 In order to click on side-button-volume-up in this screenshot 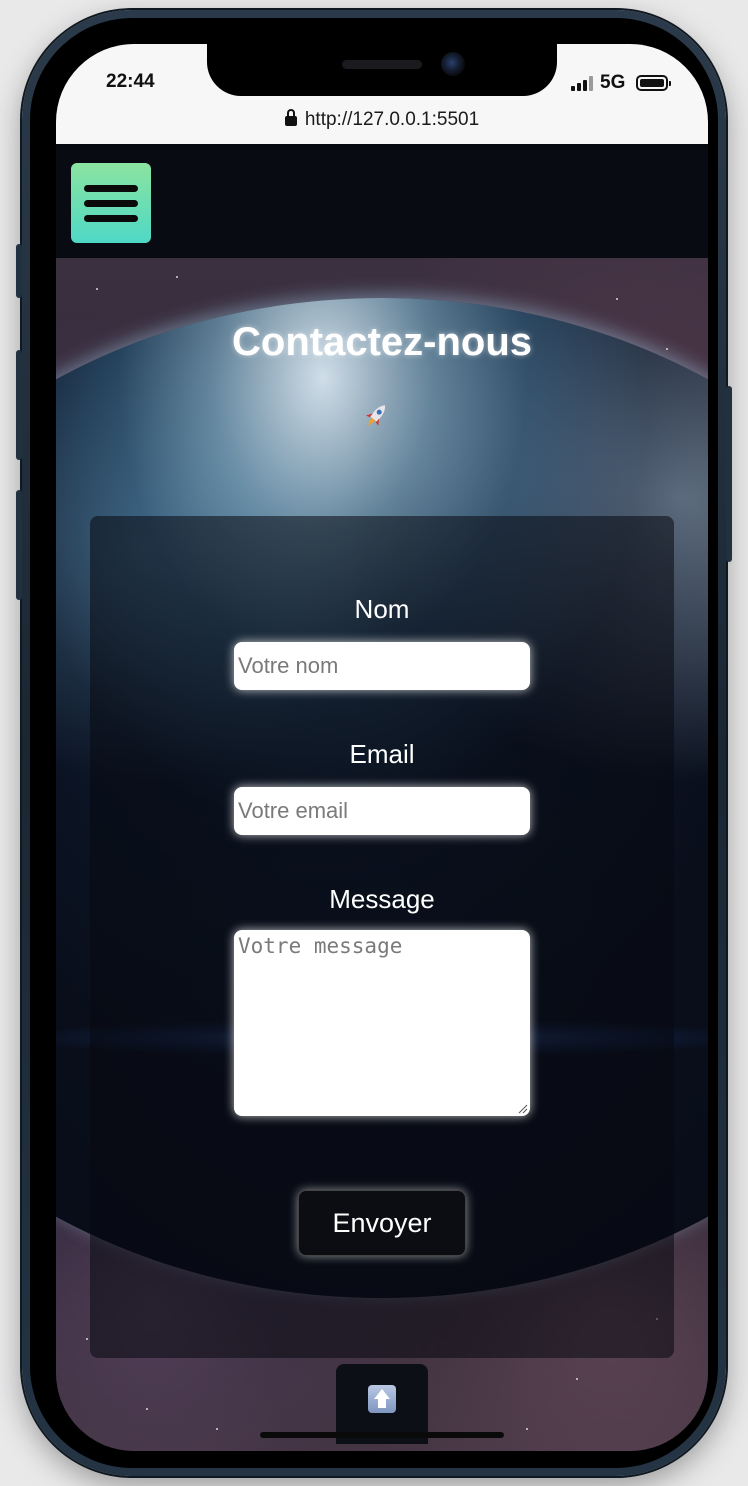, I will do `click(19, 405)`.